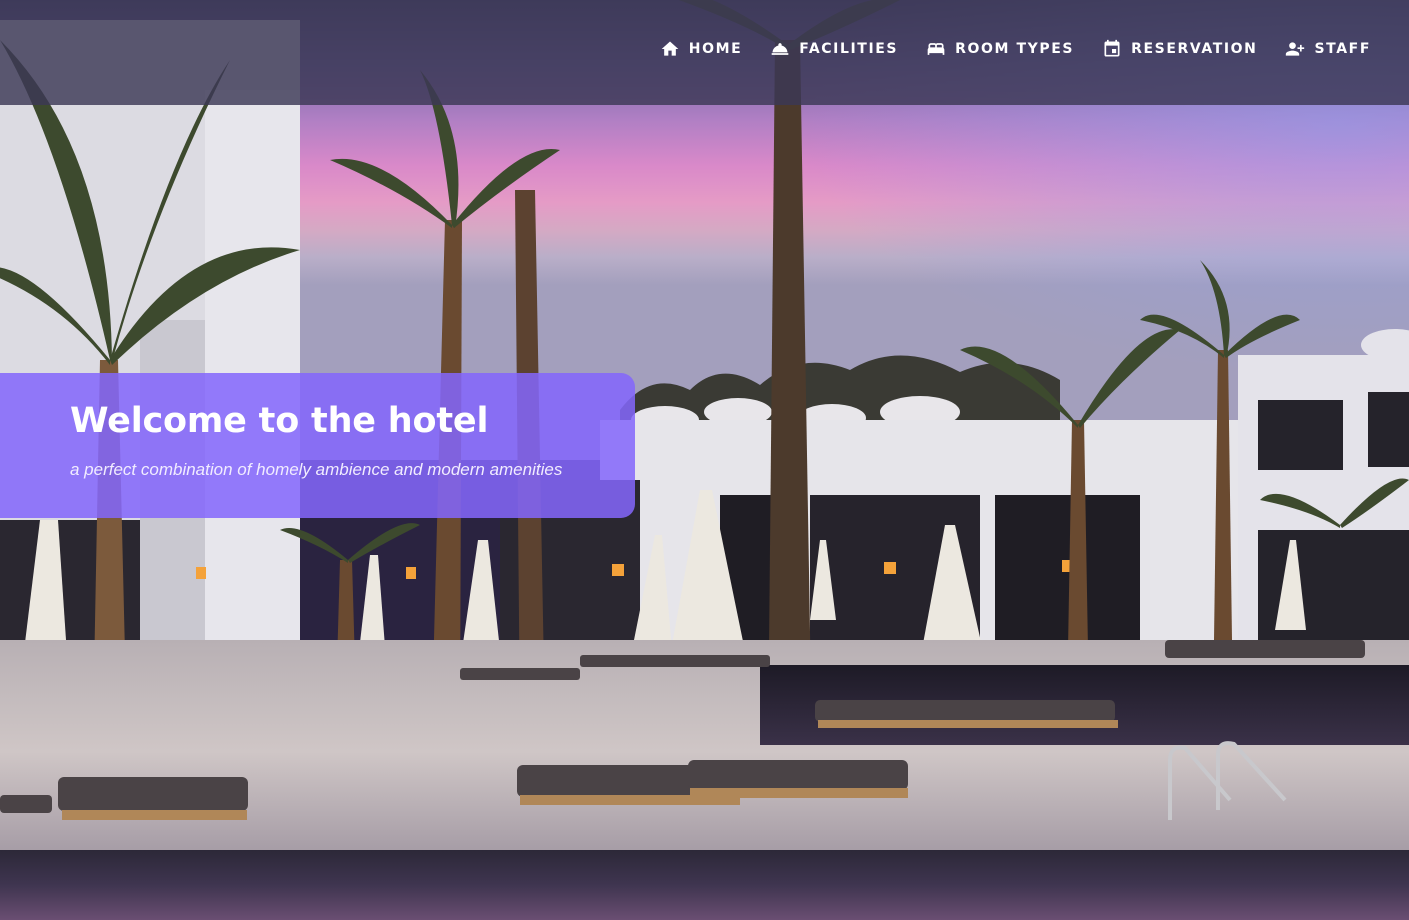 This screenshot has width=1409, height=920. I want to click on nav-item-facilities: FACILITIES, so click(833, 49).